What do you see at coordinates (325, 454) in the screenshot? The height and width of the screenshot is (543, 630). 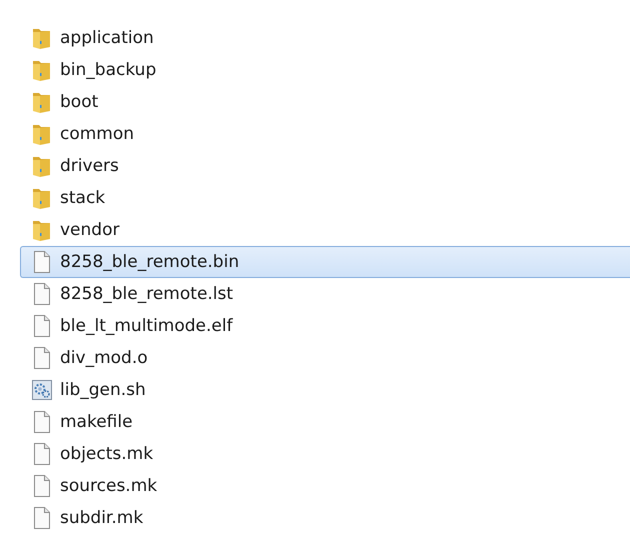 I see `file-list-item: objects.mk` at bounding box center [325, 454].